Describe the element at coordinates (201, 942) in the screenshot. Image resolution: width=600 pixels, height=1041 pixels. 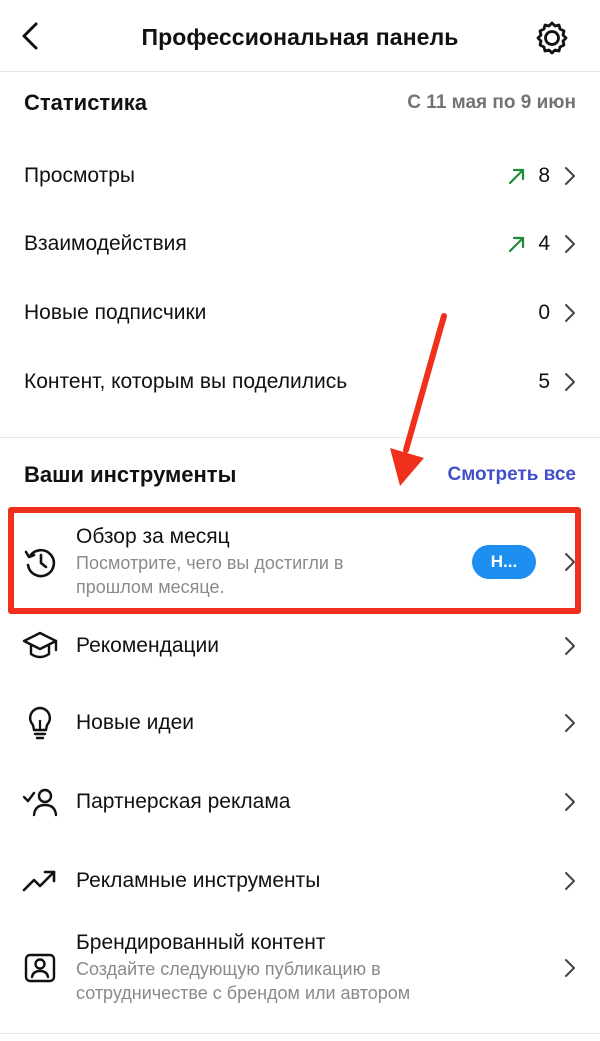
I see `tool-title: Брендированный контент` at that location.